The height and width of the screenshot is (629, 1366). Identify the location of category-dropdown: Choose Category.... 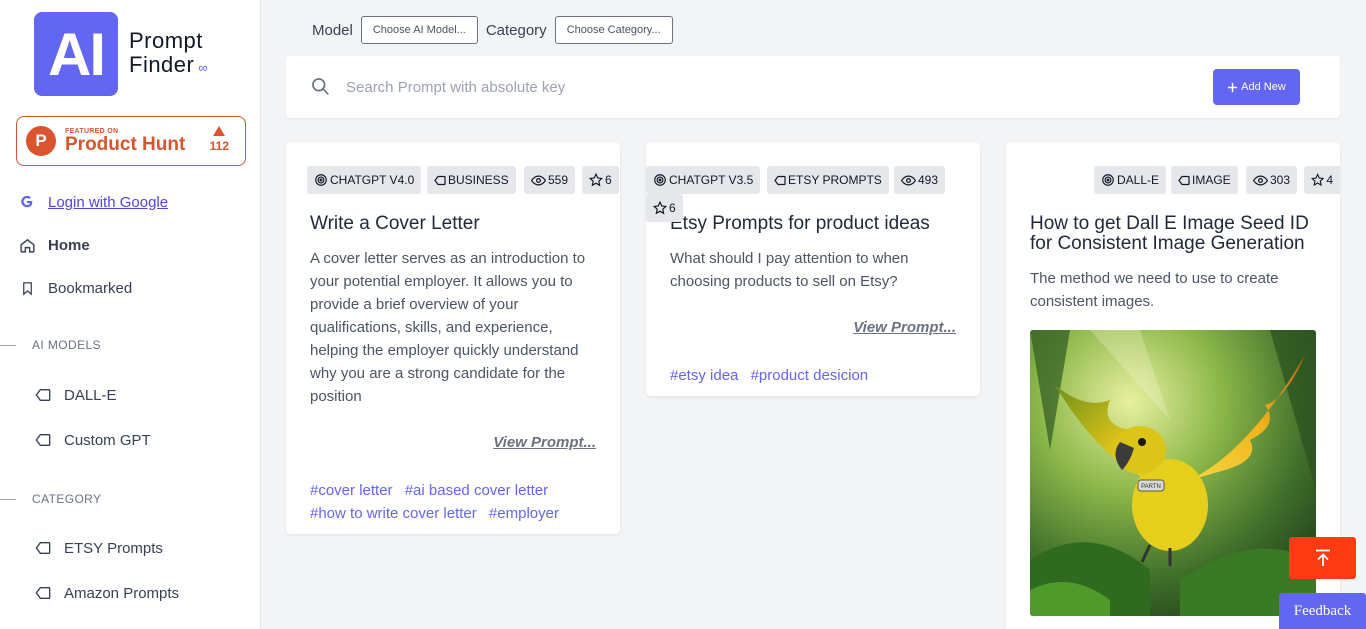
(613, 30).